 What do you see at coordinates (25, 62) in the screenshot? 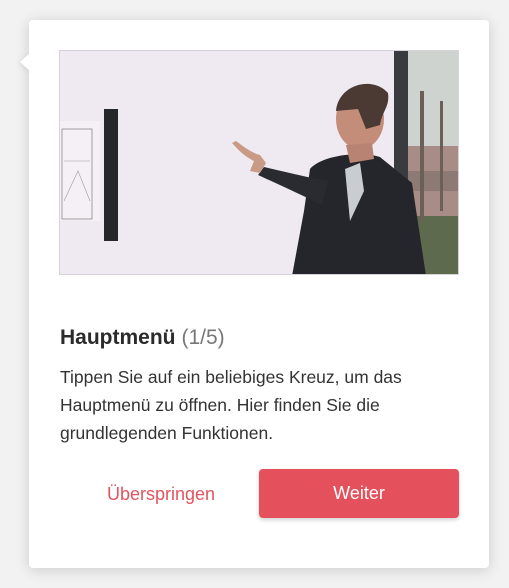
I see `popover-pointer-arrow` at bounding box center [25, 62].